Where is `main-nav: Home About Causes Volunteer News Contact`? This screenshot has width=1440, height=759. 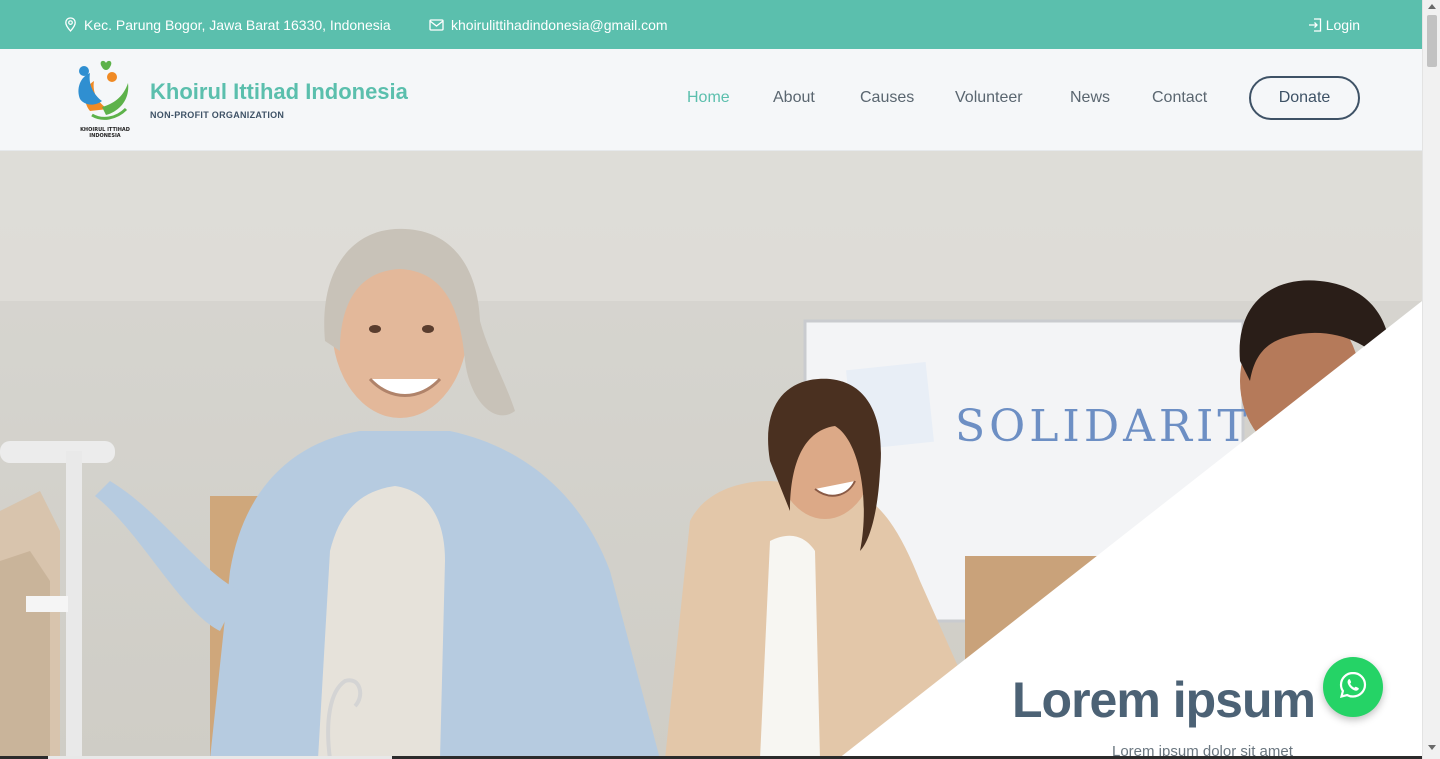 main-nav: Home About Causes Volunteer News Contact is located at coordinates (711, 100).